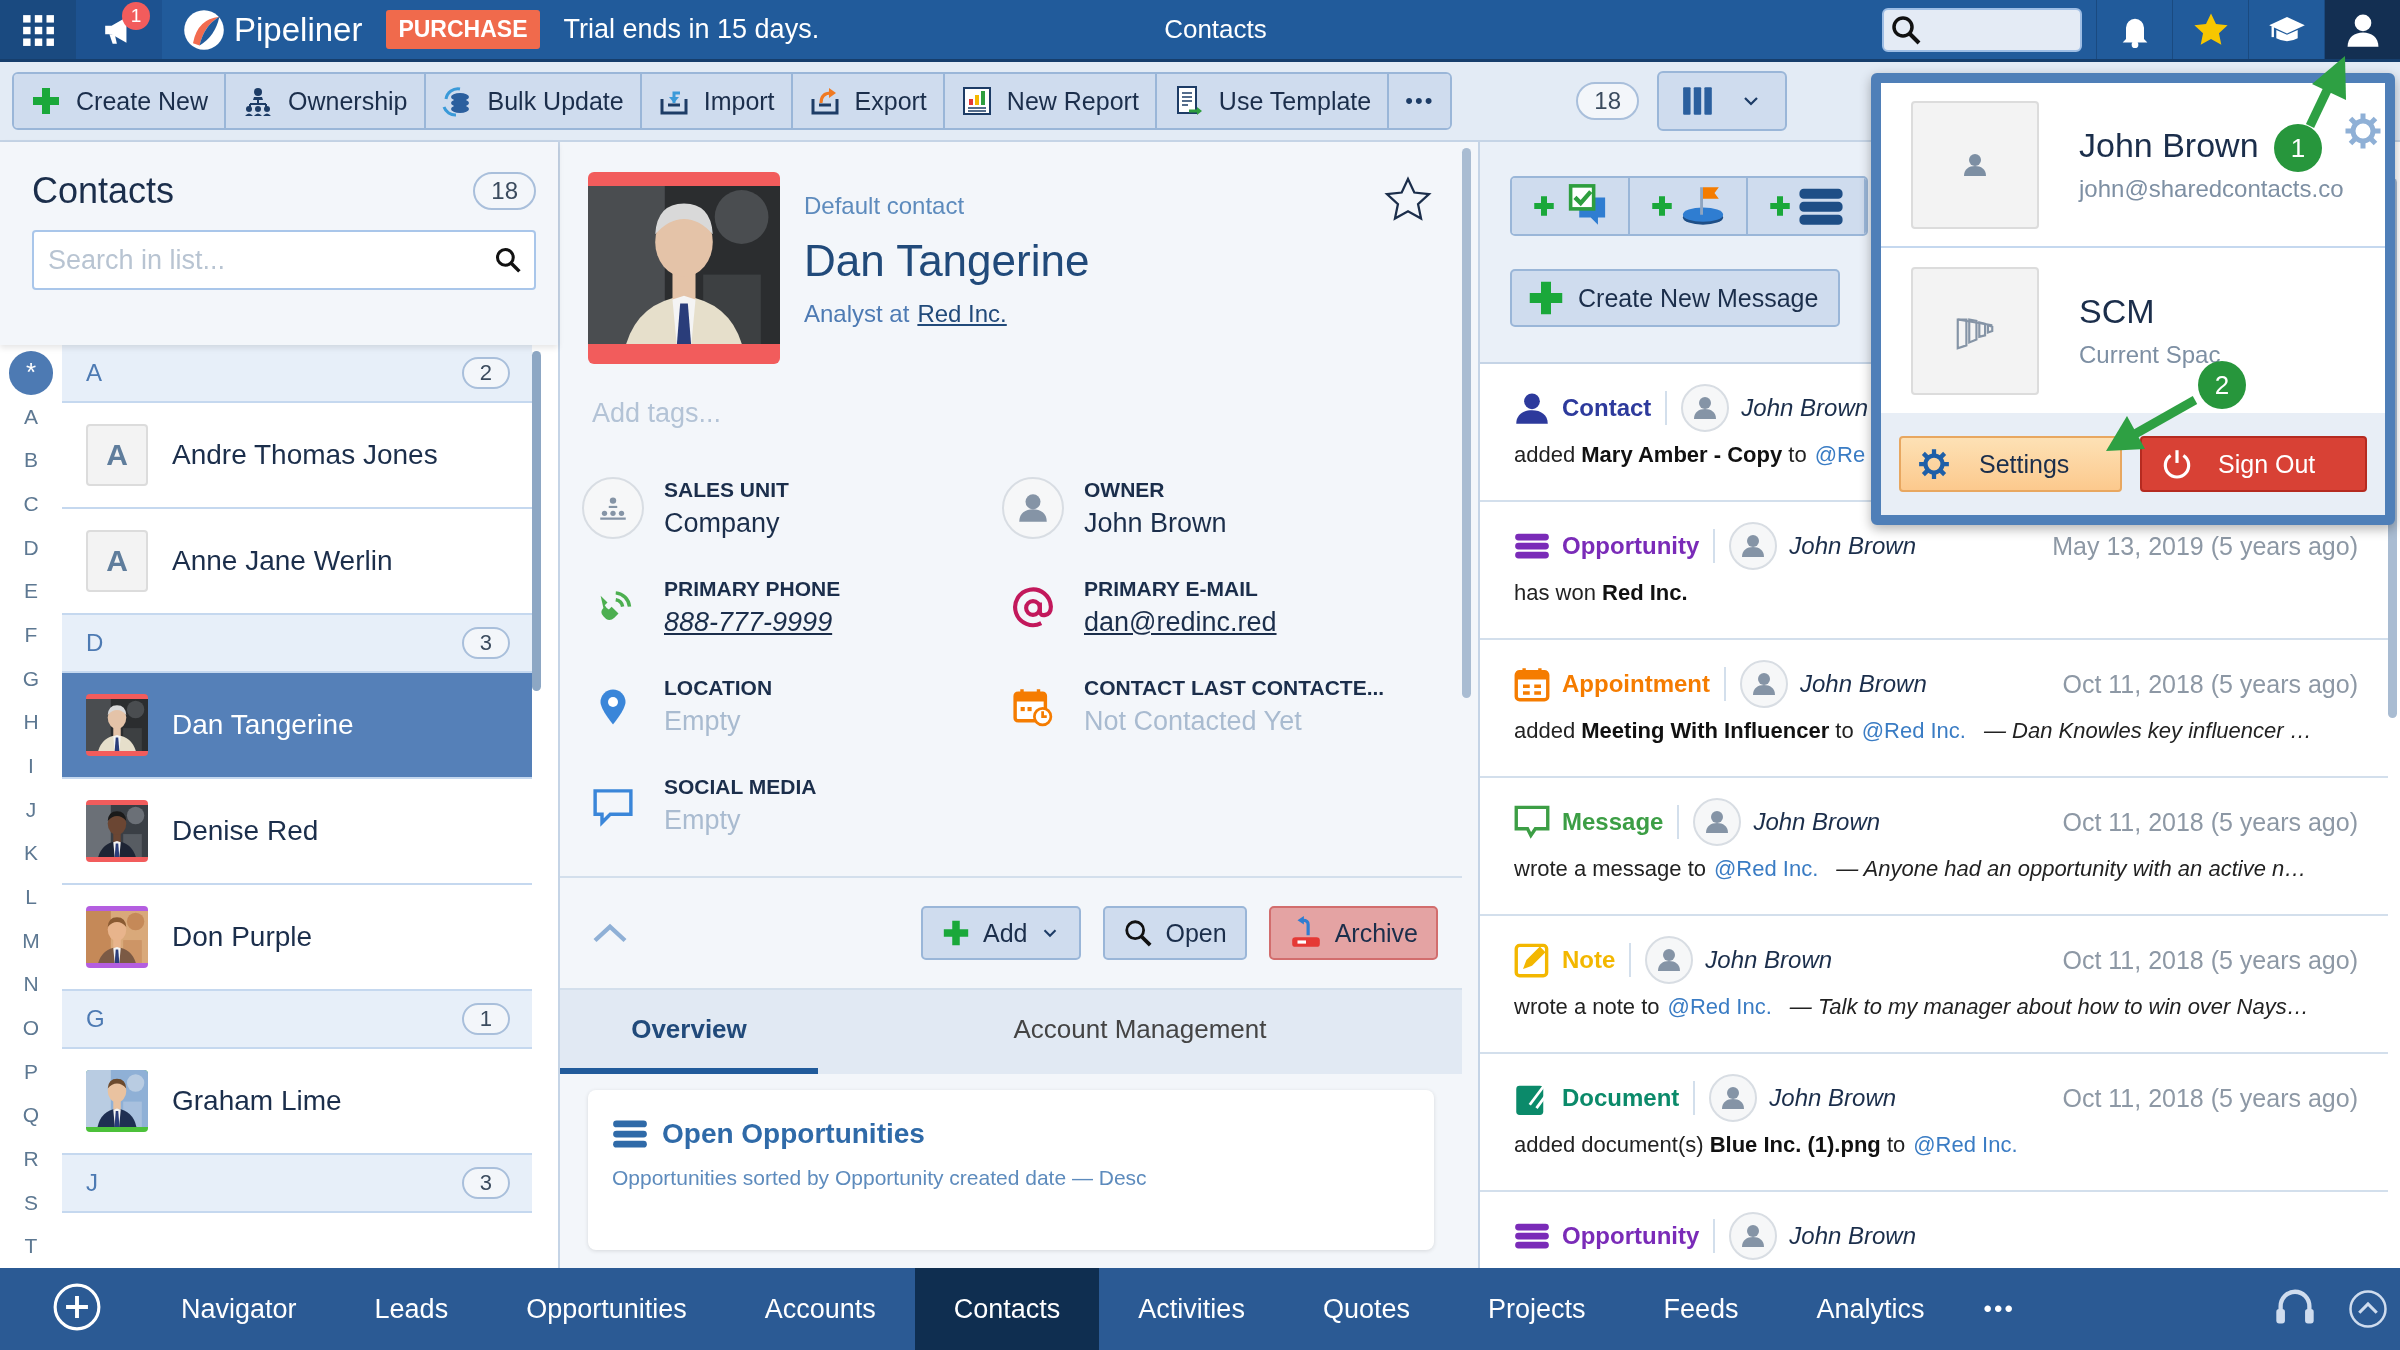 This screenshot has width=2400, height=1350. What do you see at coordinates (31, 678) in the screenshot?
I see `alphabet-filter: G` at bounding box center [31, 678].